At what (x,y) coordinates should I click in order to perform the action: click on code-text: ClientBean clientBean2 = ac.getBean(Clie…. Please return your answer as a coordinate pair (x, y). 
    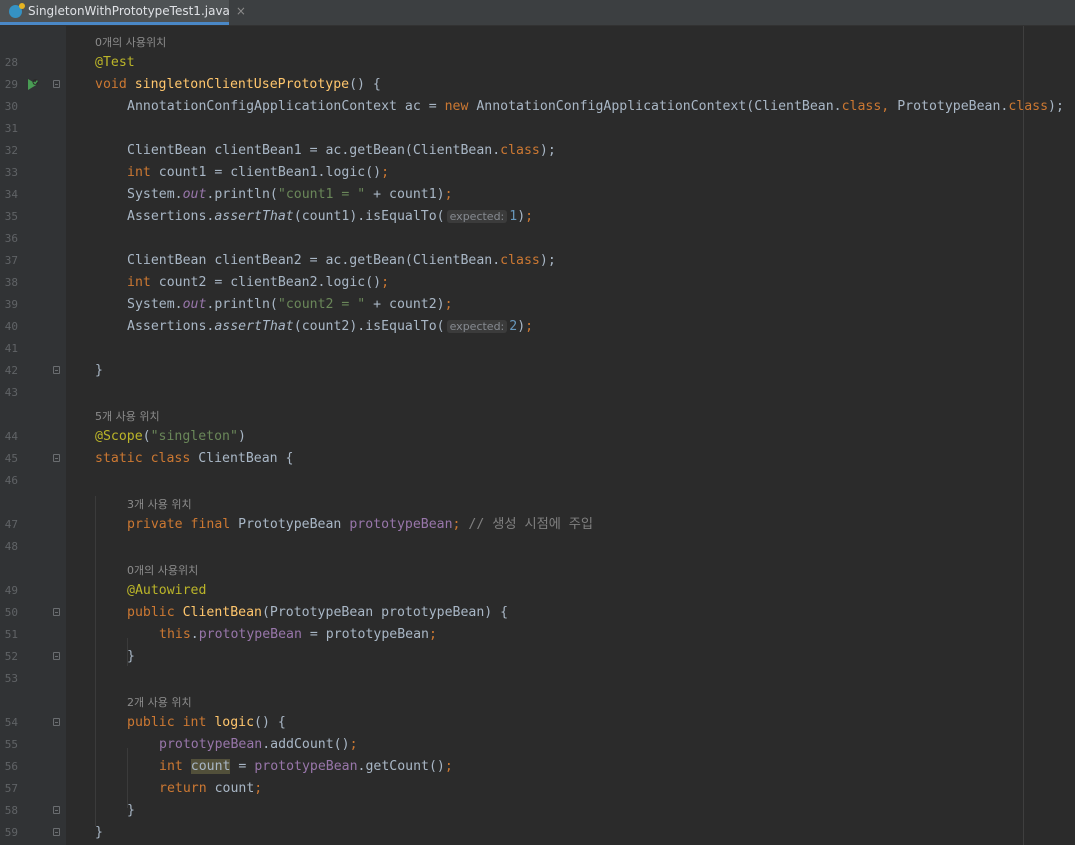
    Looking at the image, I should click on (314, 260).